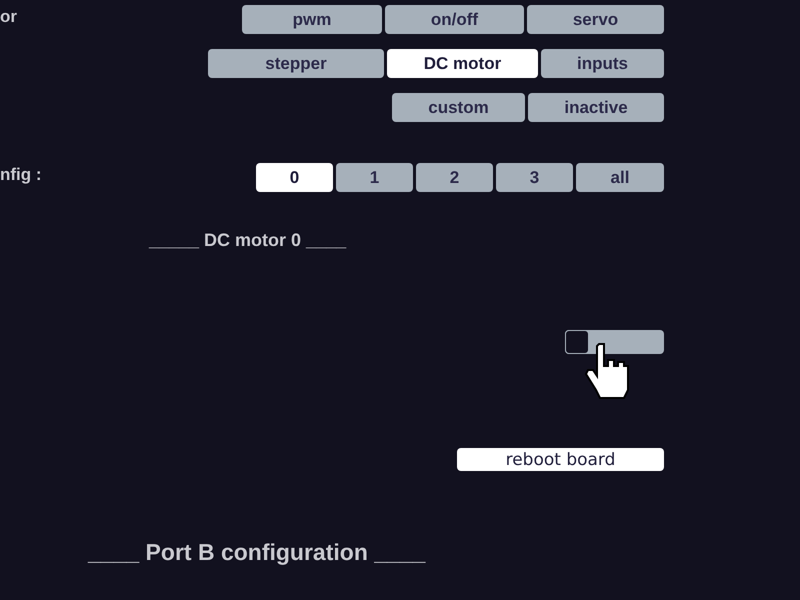  What do you see at coordinates (602, 63) in the screenshot?
I see `option-button: inputs` at bounding box center [602, 63].